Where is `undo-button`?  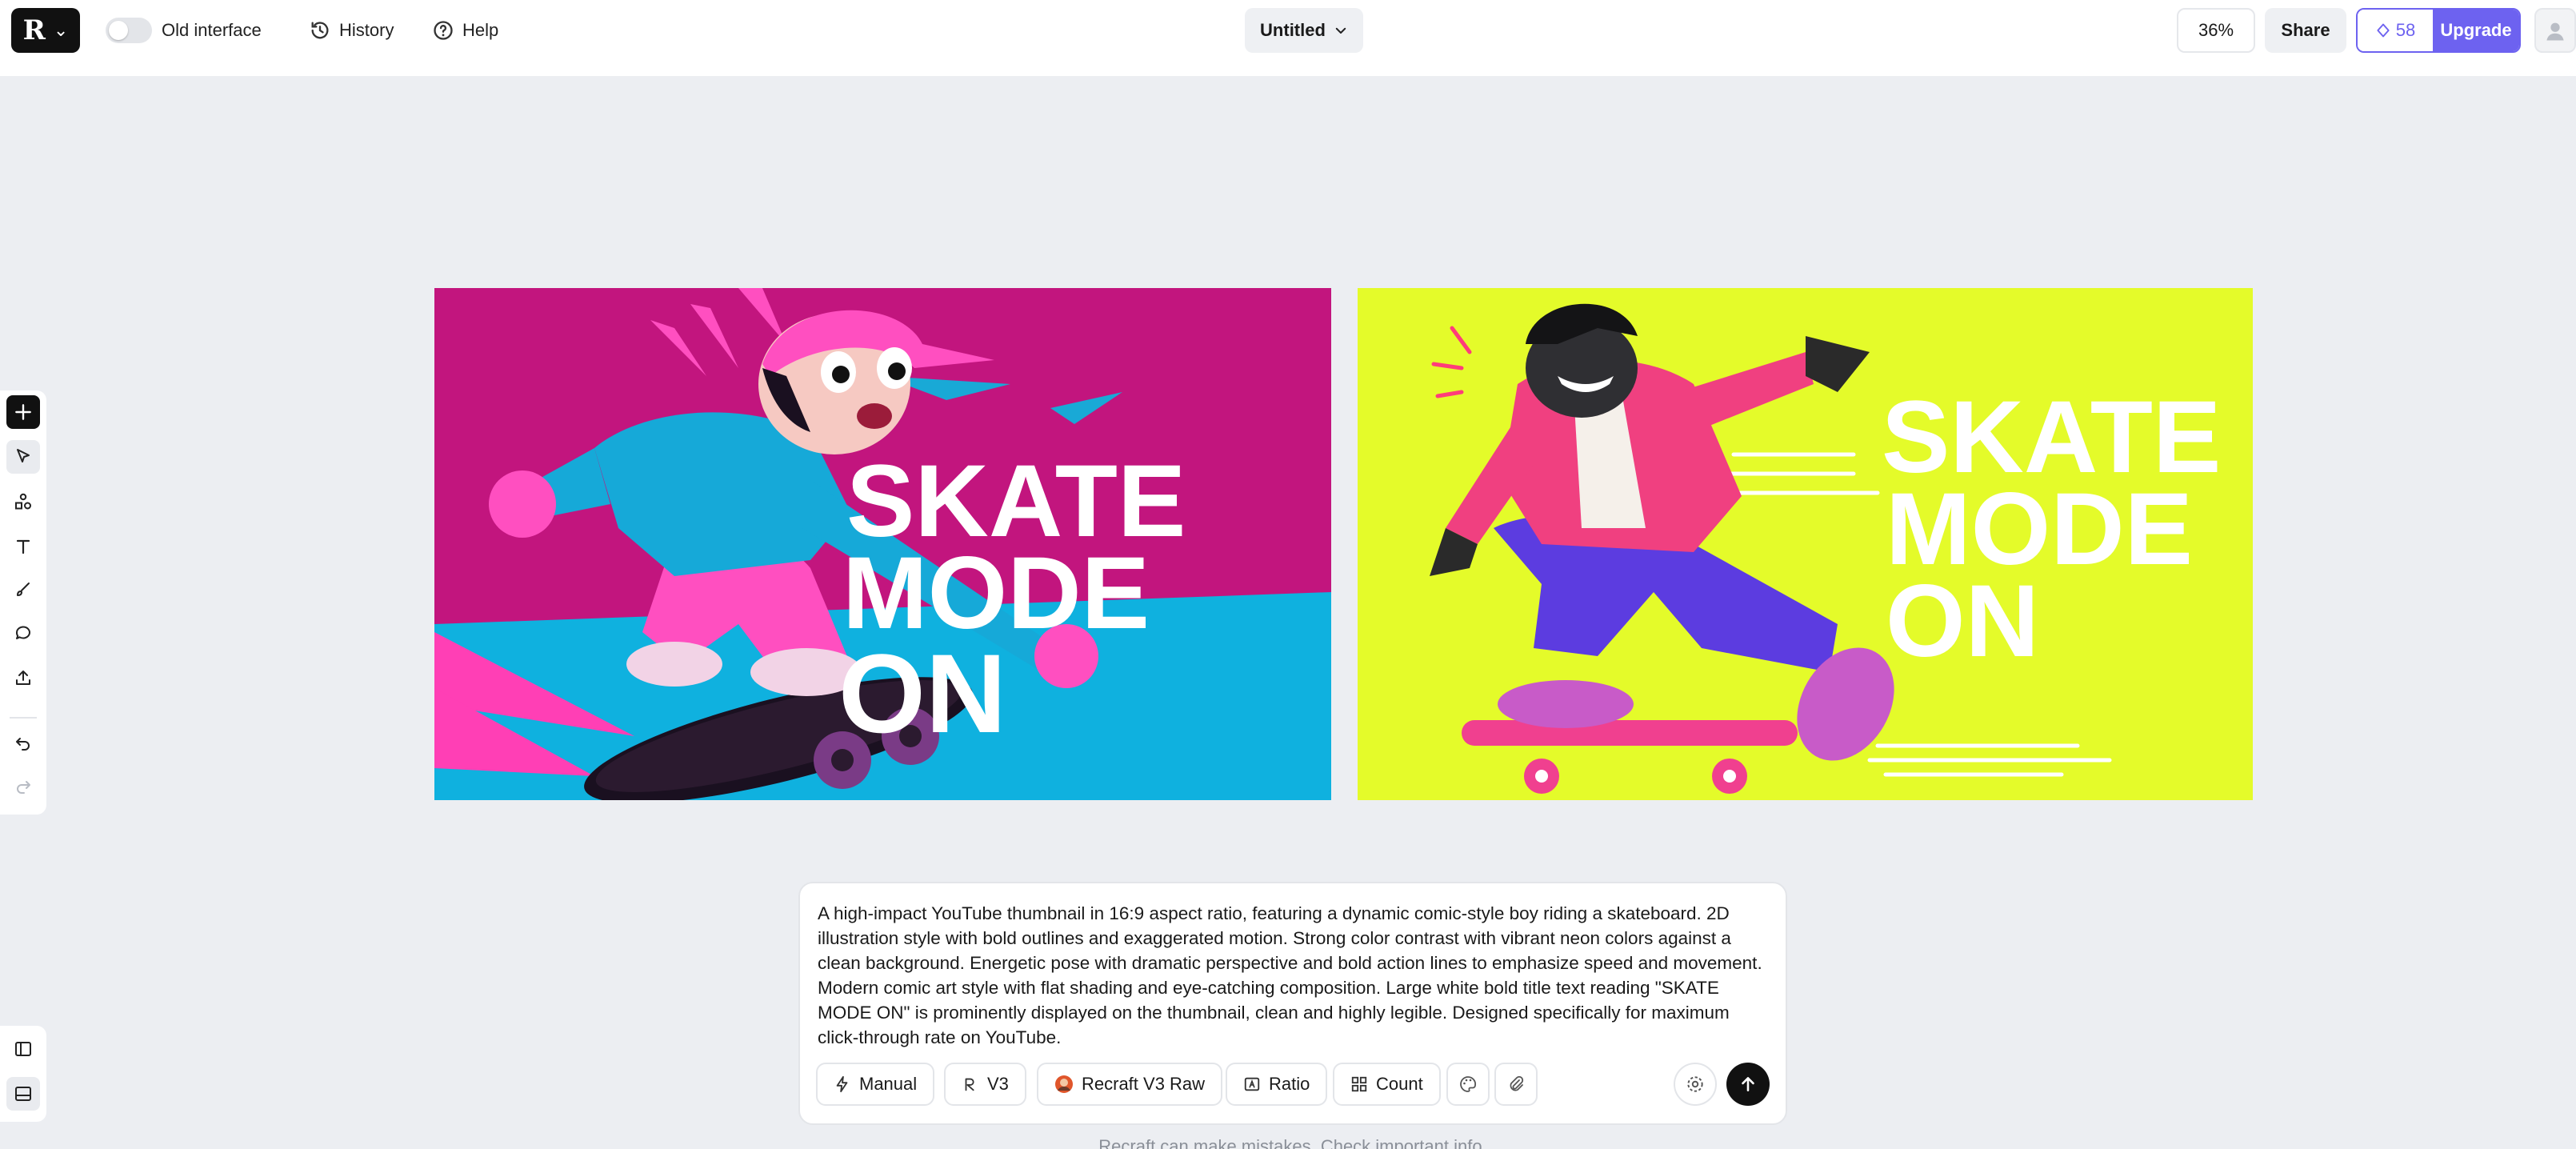 undo-button is located at coordinates (23, 743).